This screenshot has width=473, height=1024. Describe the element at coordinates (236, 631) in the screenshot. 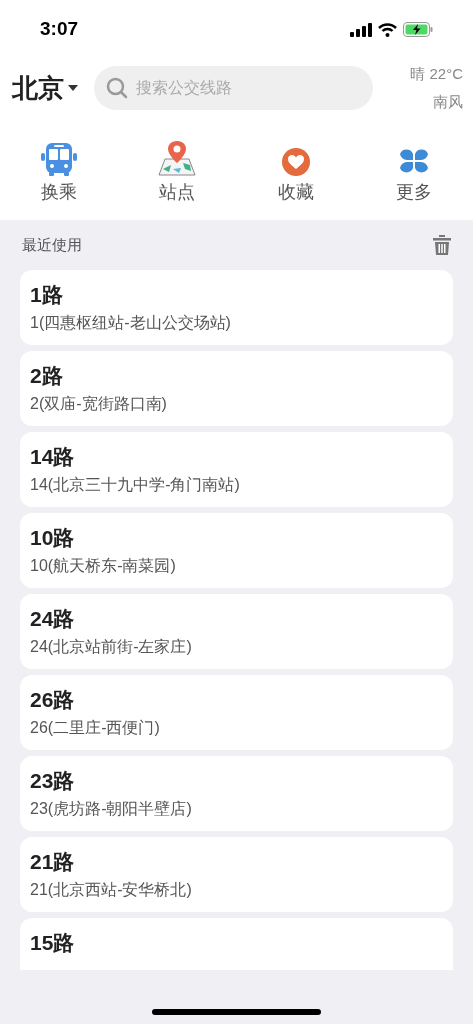

I see `route-card: 24路 24(北京站前街-左家庄)` at that location.